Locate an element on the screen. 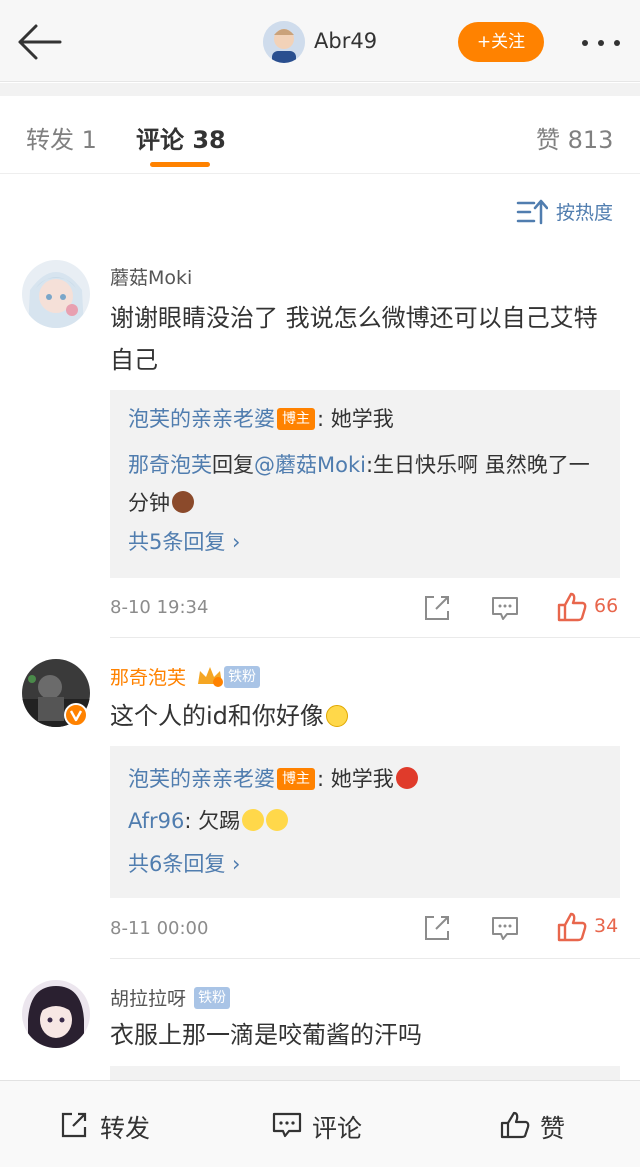  reply-line: 那奇泡芙回复@蘑菇Moki:生日快乐啊 虽然晚了一分钟 is located at coordinates (365, 484).